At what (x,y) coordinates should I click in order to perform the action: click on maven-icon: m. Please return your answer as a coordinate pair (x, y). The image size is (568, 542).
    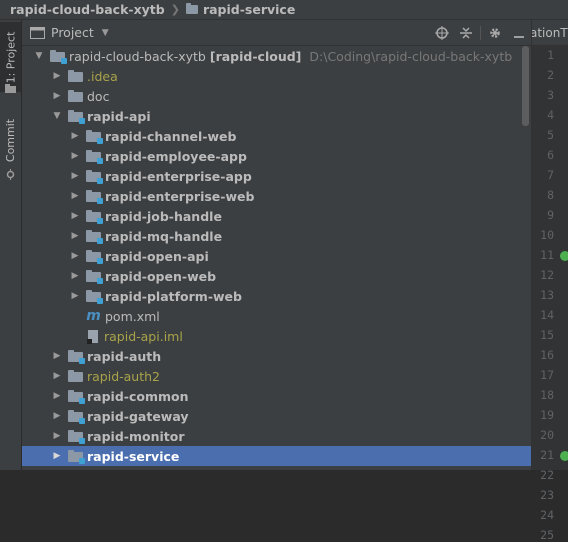
    Looking at the image, I should click on (93, 316).